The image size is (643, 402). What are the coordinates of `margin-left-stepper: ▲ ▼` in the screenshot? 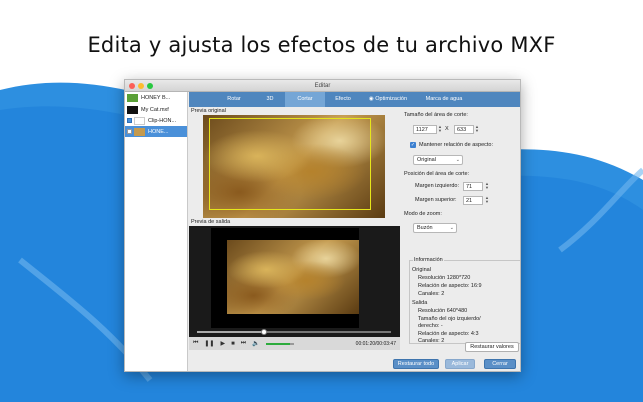 It's located at (487, 186).